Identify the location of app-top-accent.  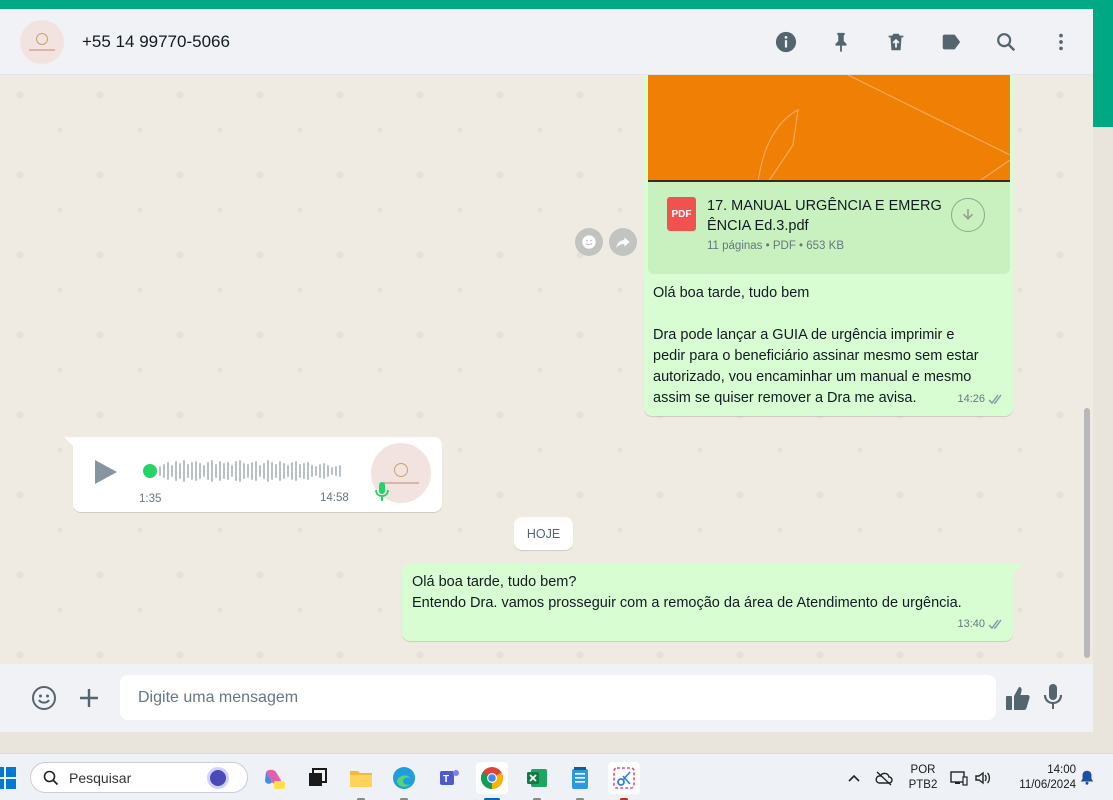
(556, 4).